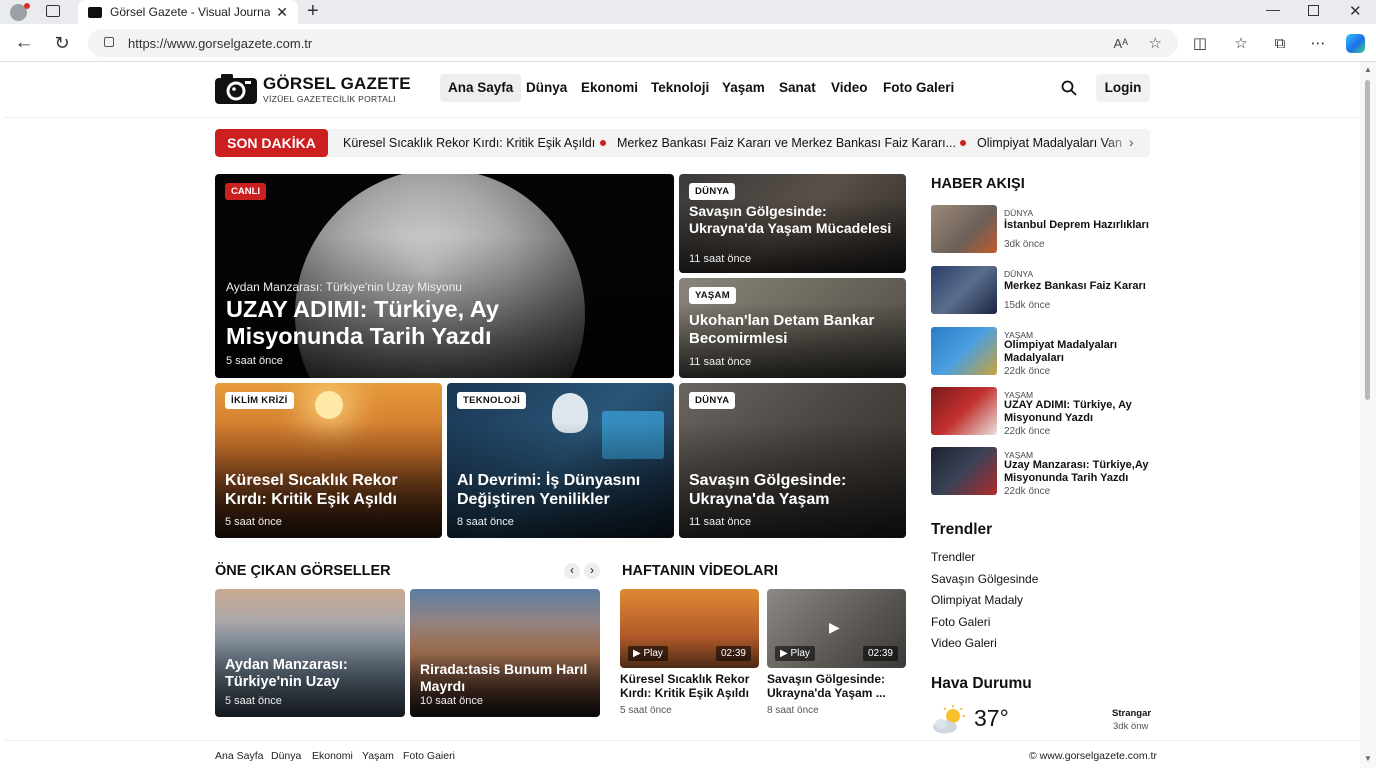  Describe the element at coordinates (984, 579) in the screenshot. I see `trend-link: Savaşın Gölgesinde` at that location.